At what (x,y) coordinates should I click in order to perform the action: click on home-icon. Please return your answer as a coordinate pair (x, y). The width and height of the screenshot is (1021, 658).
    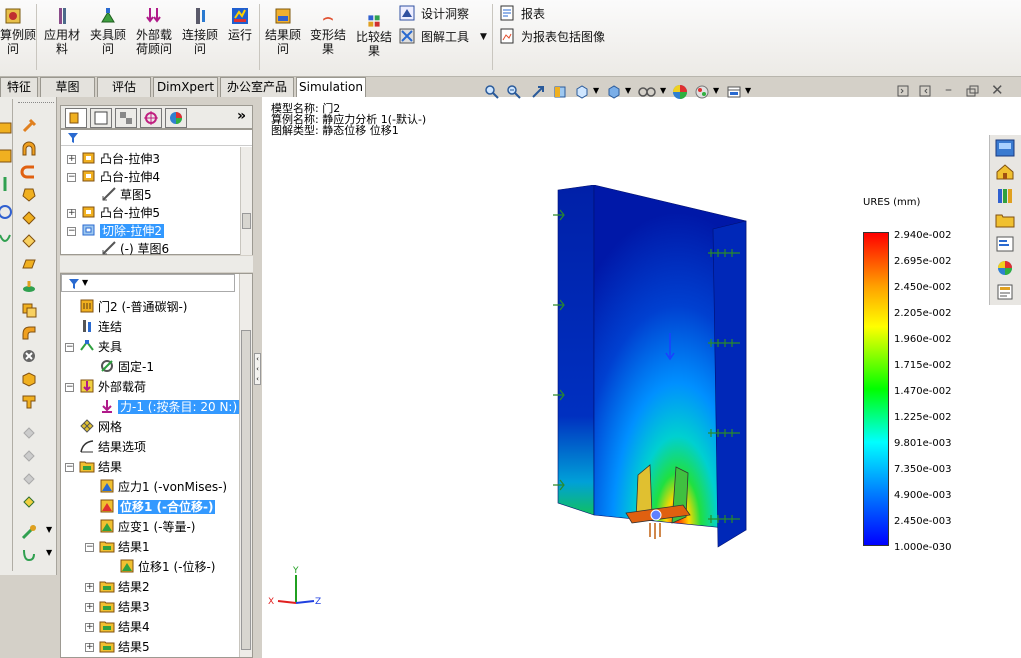
    Looking at the image, I should click on (1005, 172).